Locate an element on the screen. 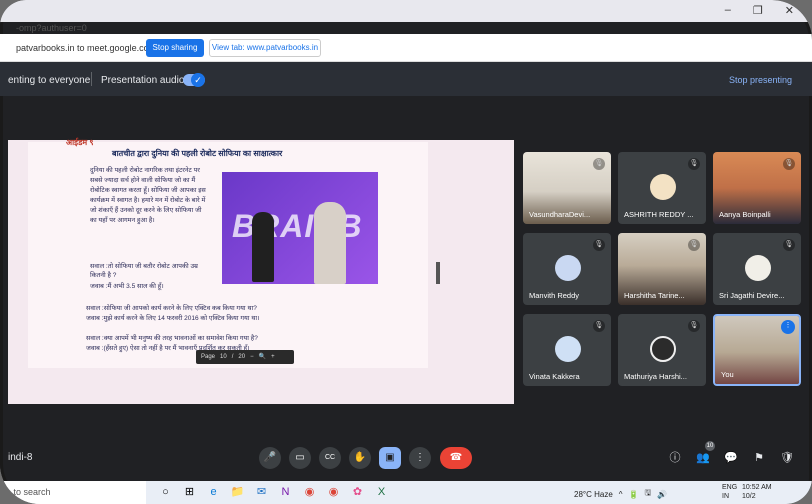  pdf-zoom-controls: Page 10 / 20 − 🔍 + is located at coordinates (245, 357).